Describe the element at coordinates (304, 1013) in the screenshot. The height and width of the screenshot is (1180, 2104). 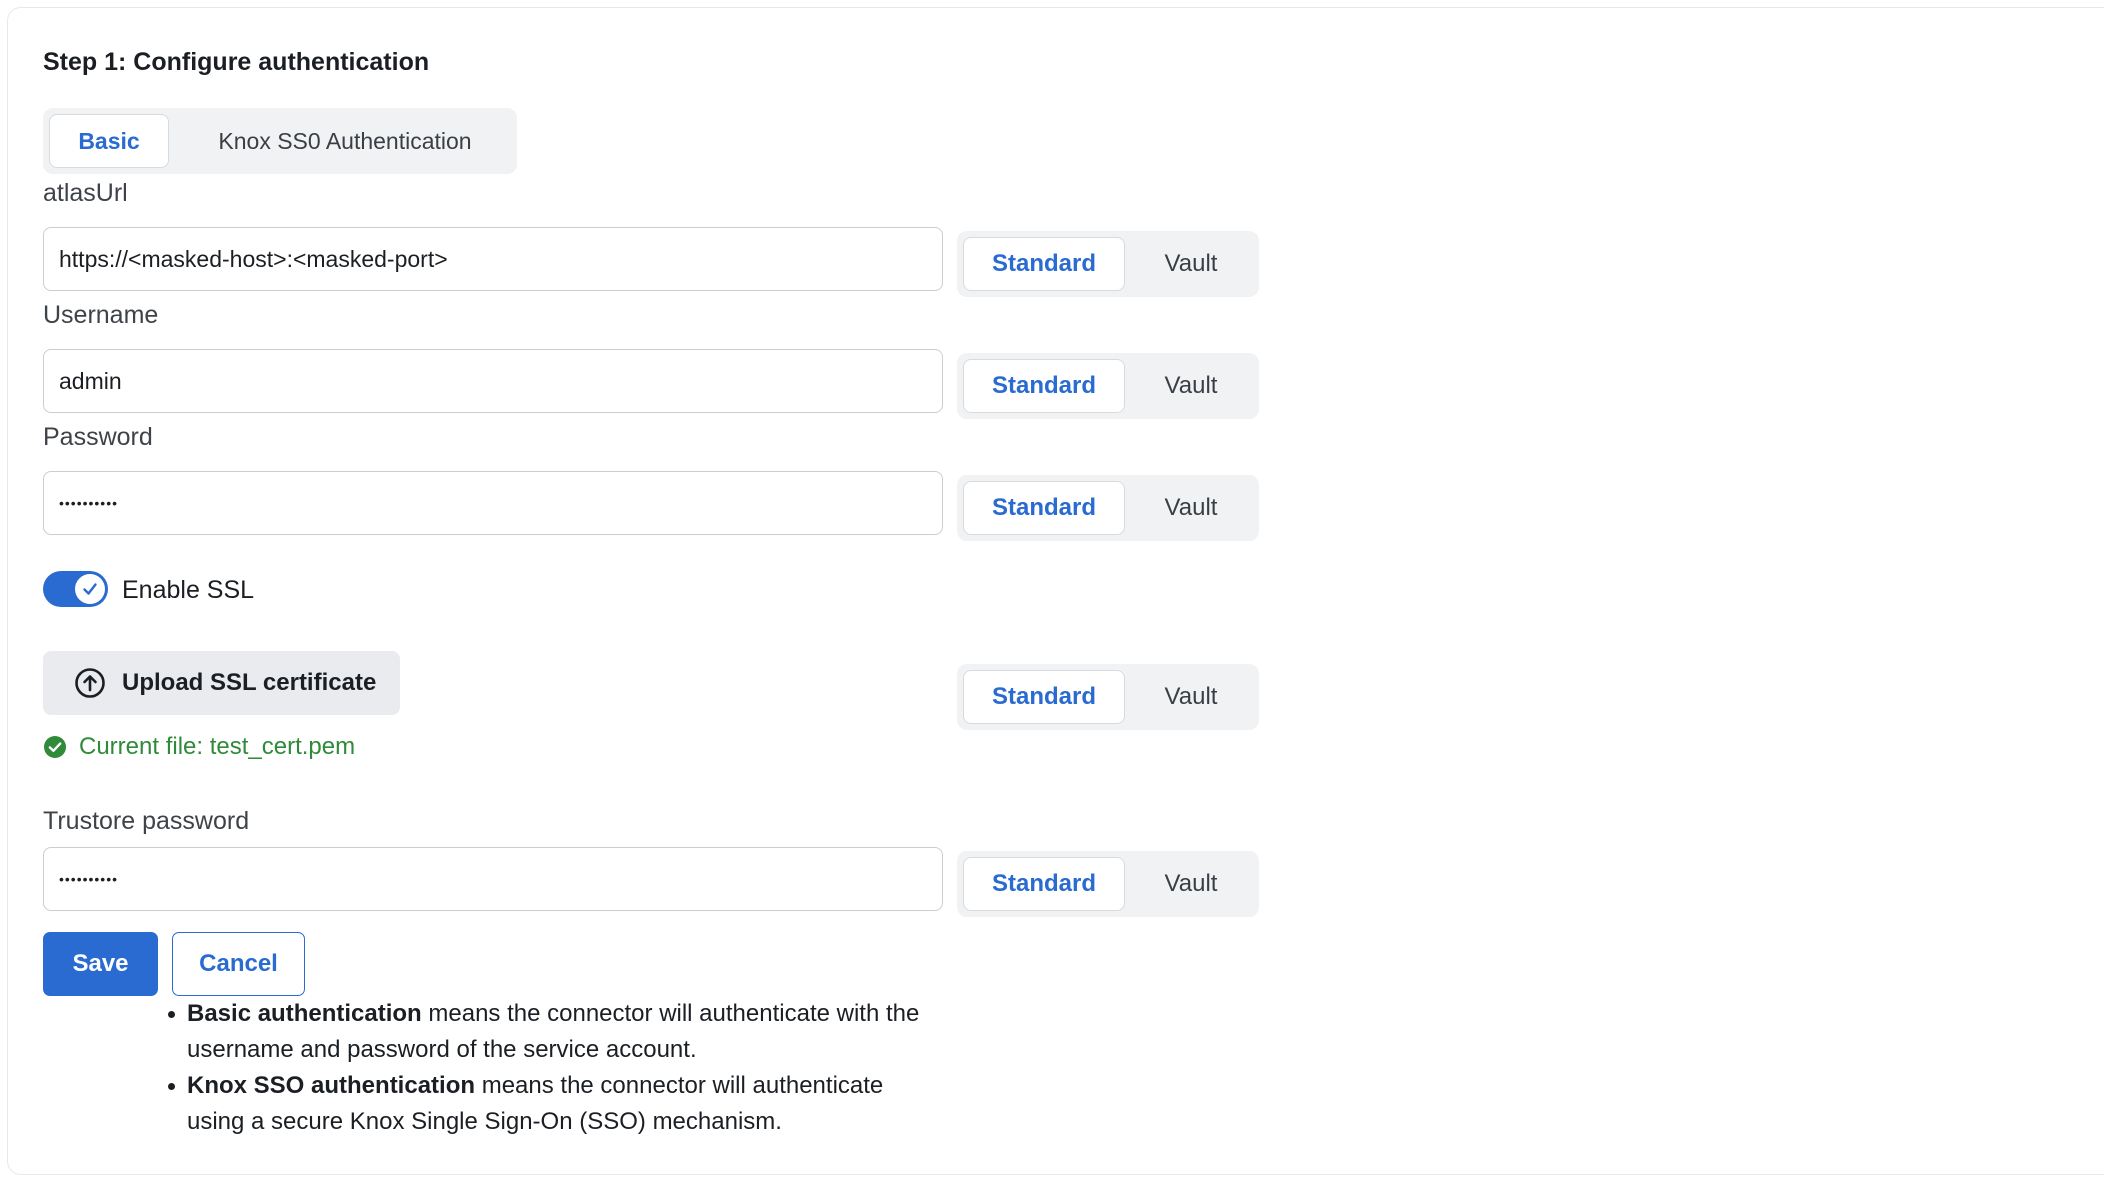
I see `help-basic-title: Basic authentication` at that location.